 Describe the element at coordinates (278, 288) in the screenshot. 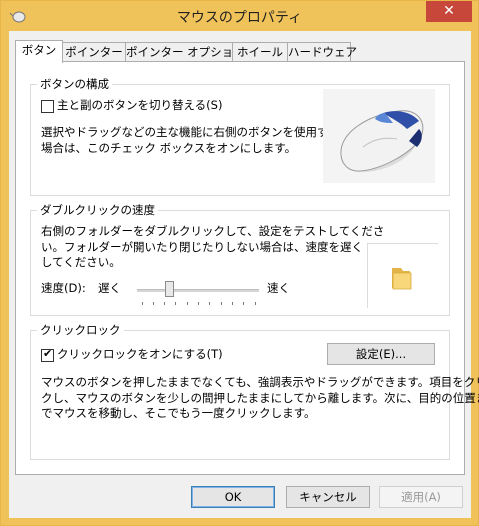

I see `speed-fast-label: 速く` at that location.